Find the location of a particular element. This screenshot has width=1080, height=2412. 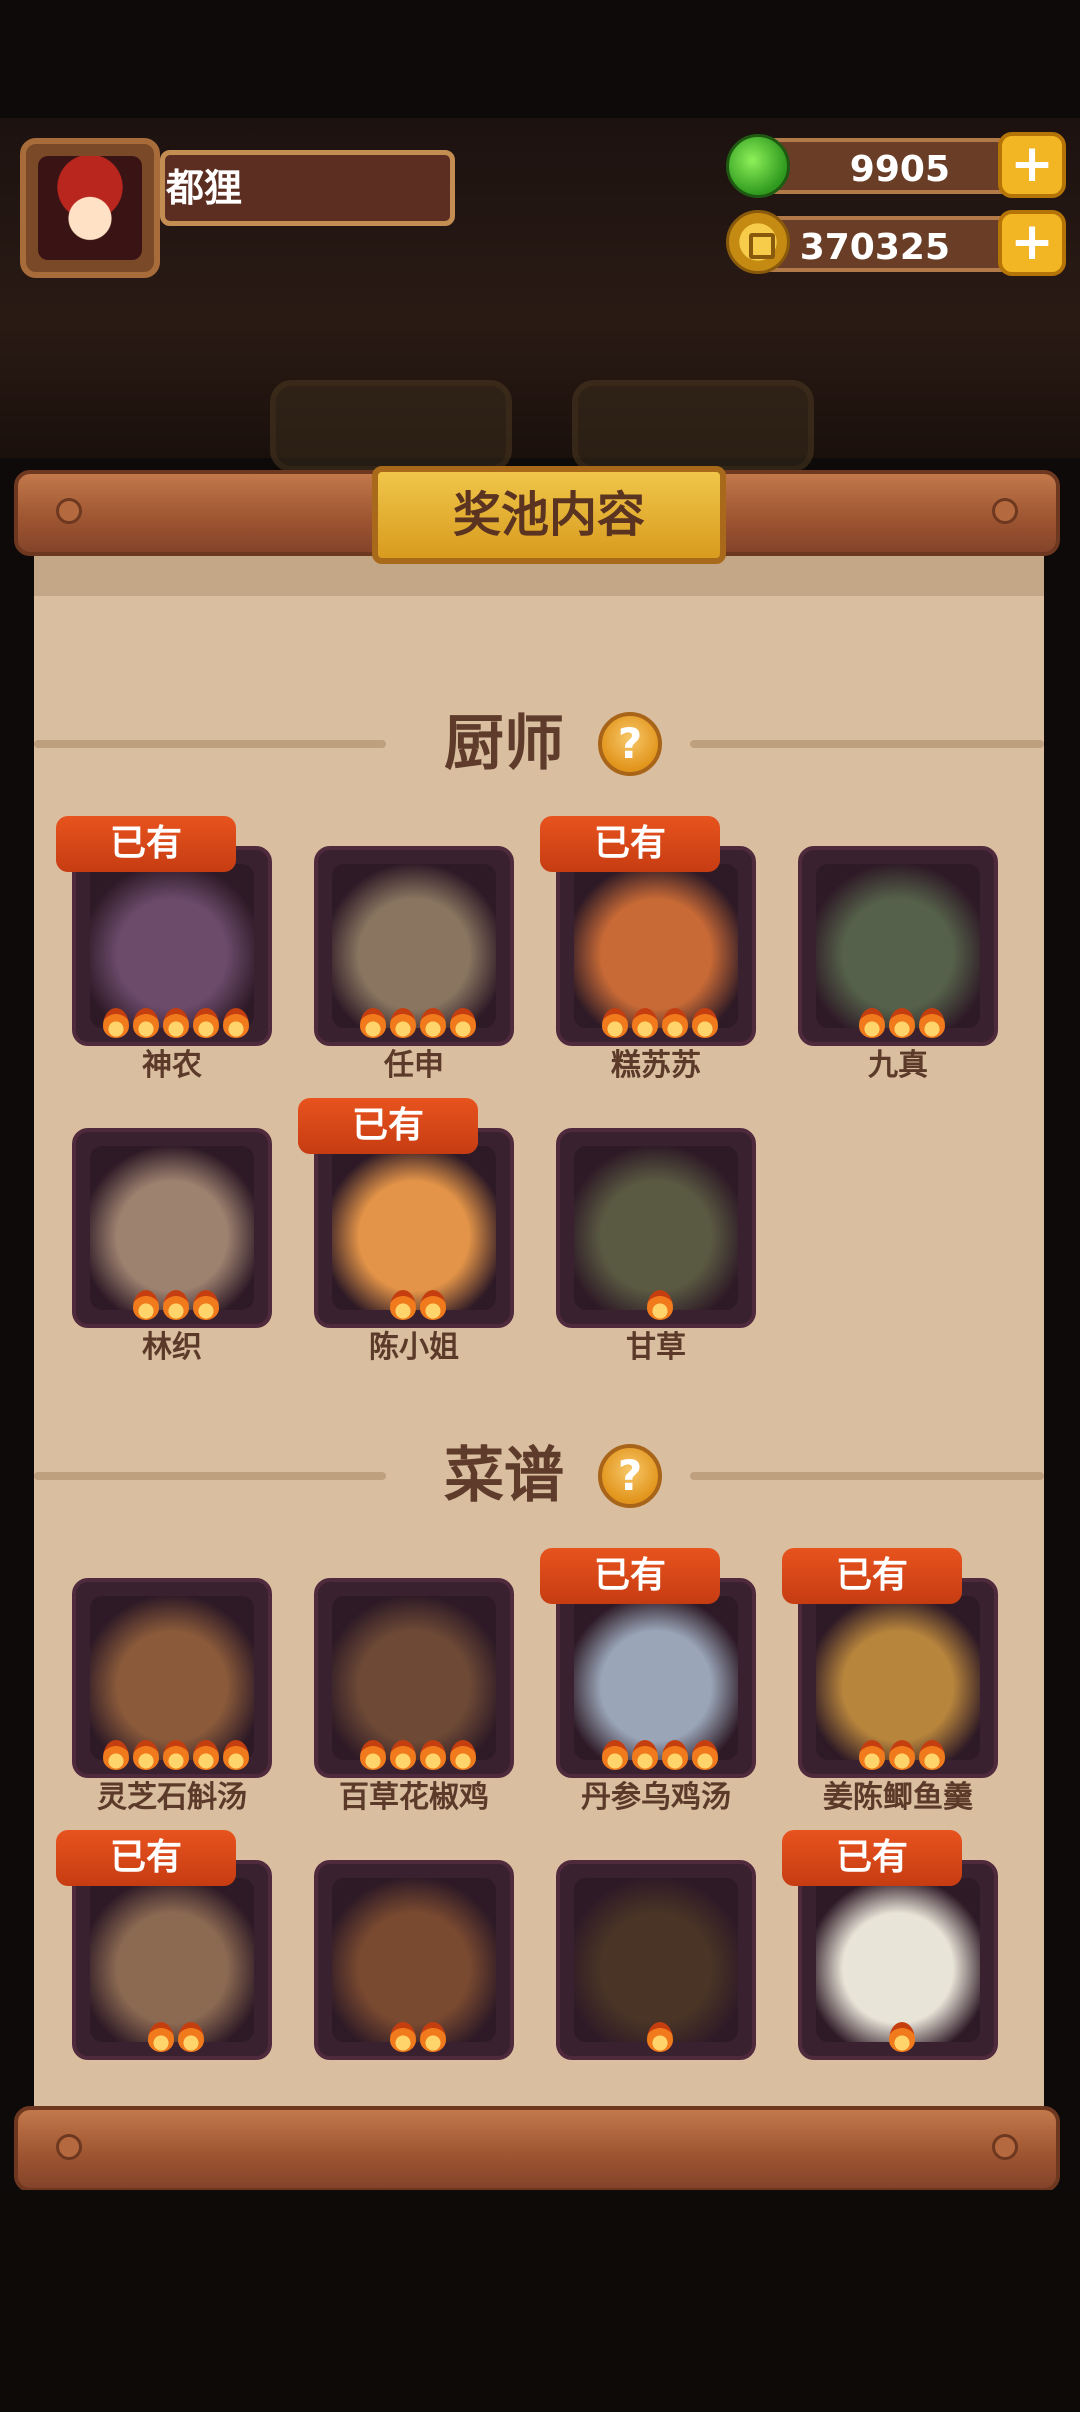

add-coins-button: + is located at coordinates (1032, 243).